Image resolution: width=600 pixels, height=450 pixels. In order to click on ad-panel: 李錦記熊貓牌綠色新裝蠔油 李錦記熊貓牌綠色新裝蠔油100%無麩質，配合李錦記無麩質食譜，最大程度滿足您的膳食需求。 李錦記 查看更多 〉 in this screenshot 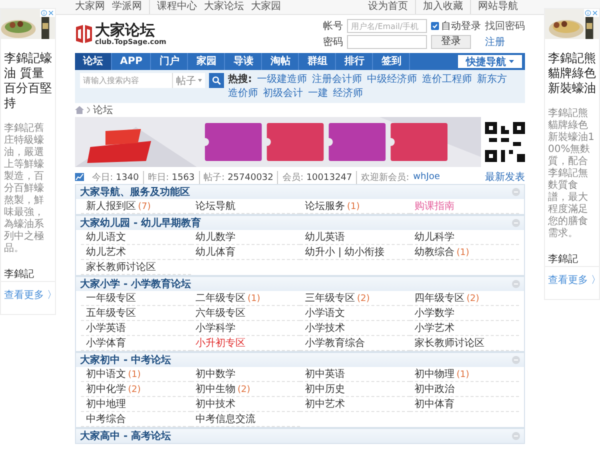, I will do `click(572, 154)`.